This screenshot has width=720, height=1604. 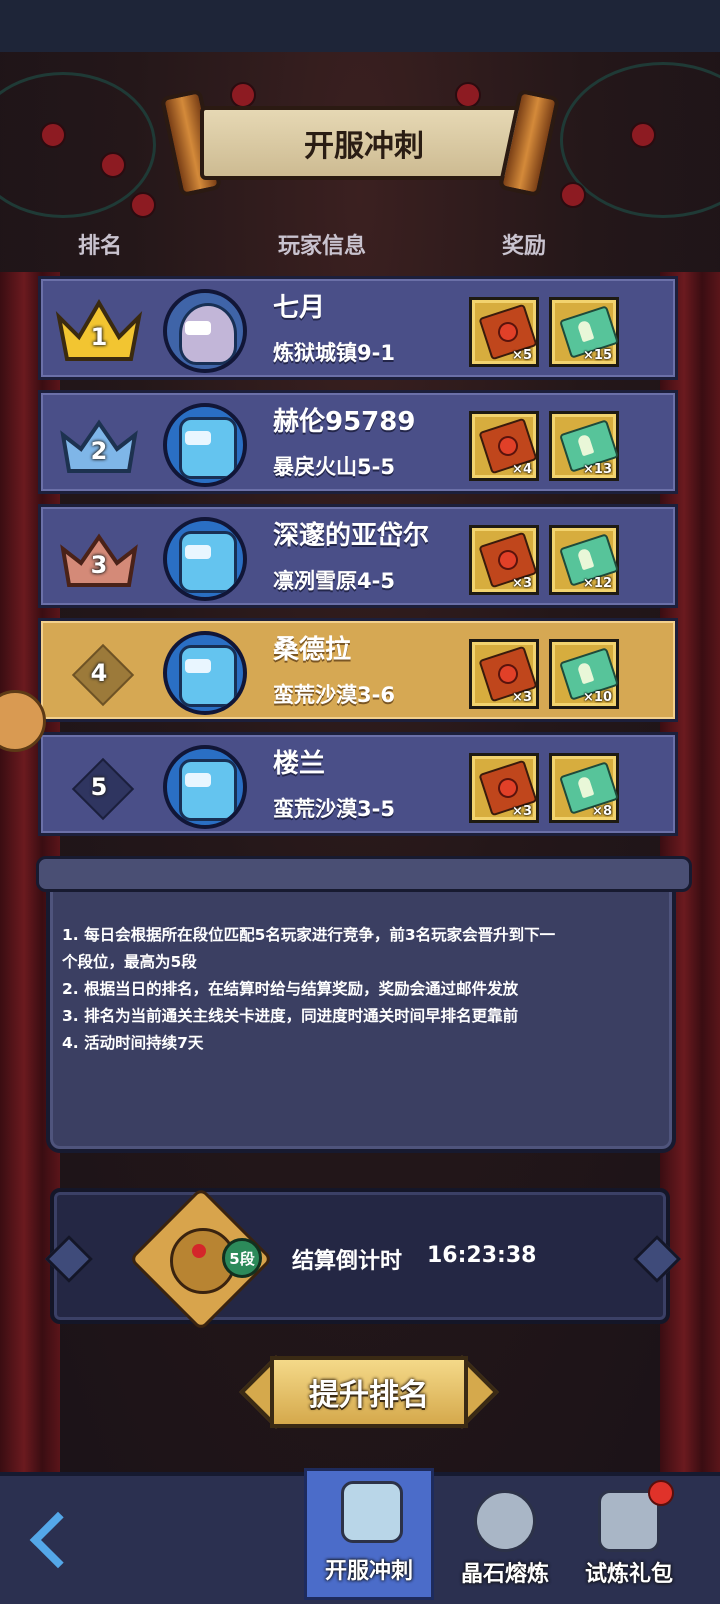 I want to click on player-name: 深邃的亚岱尔, so click(x=351, y=536).